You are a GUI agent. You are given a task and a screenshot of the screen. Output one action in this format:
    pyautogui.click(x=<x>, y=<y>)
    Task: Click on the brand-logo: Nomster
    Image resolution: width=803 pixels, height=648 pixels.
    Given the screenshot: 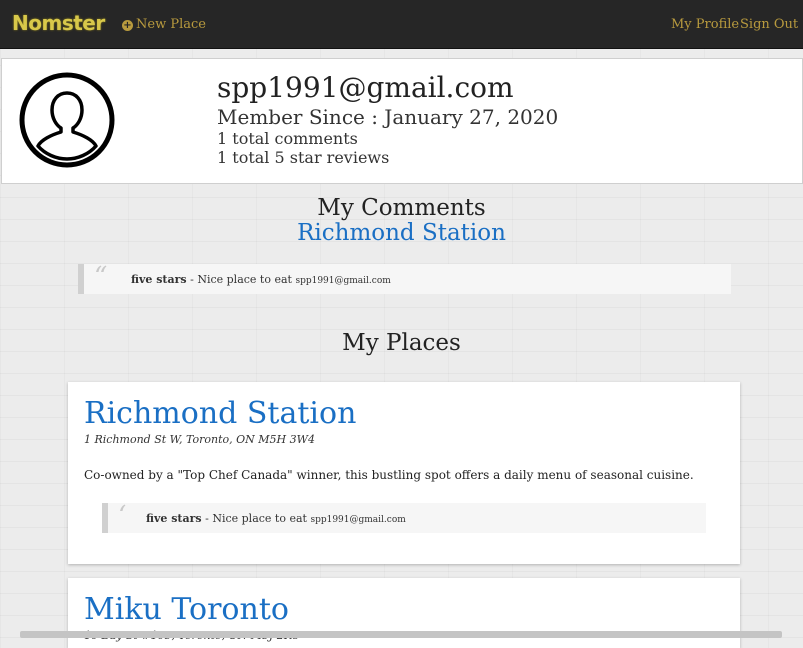 What is the action you would take?
    pyautogui.click(x=58, y=23)
    